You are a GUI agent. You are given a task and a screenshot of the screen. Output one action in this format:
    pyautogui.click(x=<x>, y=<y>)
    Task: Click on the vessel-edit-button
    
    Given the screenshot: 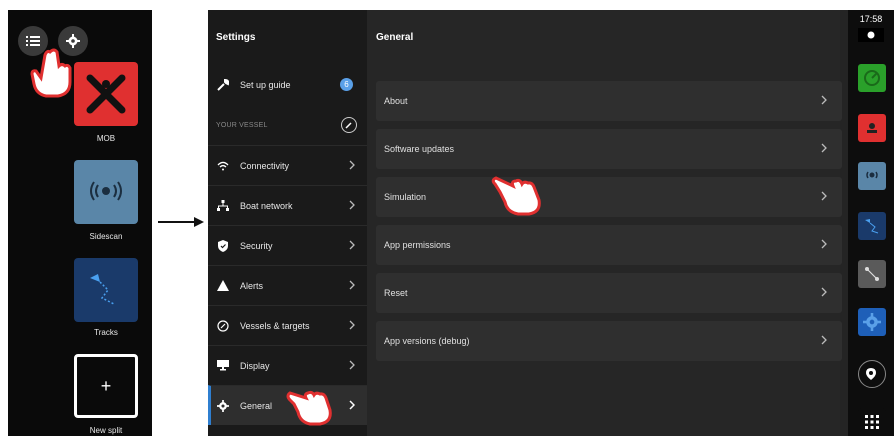 What is the action you would take?
    pyautogui.click(x=349, y=125)
    